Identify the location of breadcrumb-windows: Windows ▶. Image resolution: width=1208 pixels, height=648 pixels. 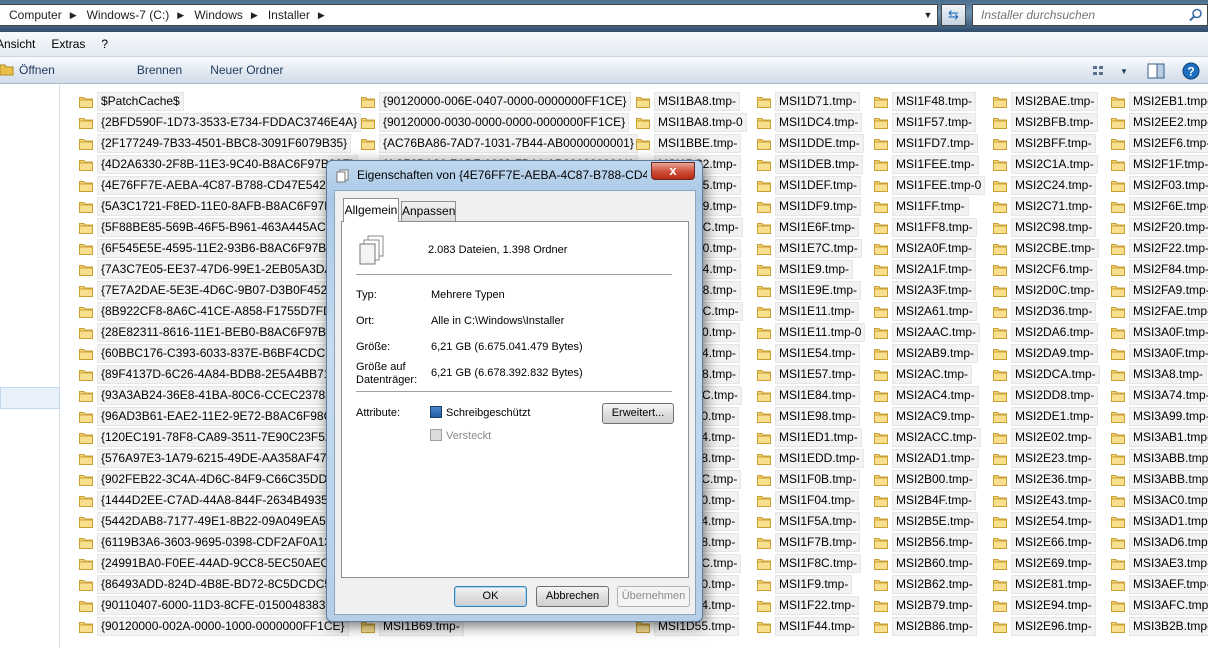
(226, 15).